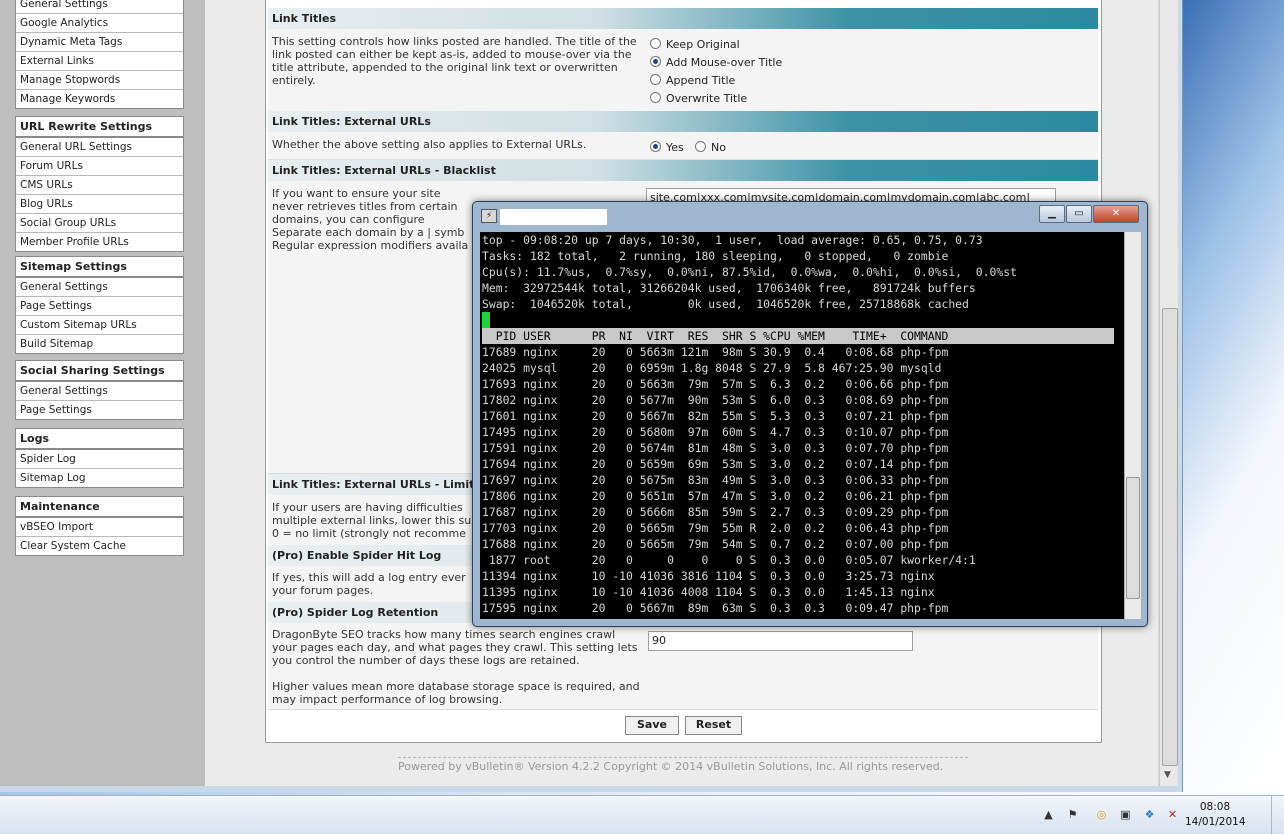 The width and height of the screenshot is (1284, 834). I want to click on section-header-blacklist: Link Titles: External URLs - Blacklist, so click(683, 170).